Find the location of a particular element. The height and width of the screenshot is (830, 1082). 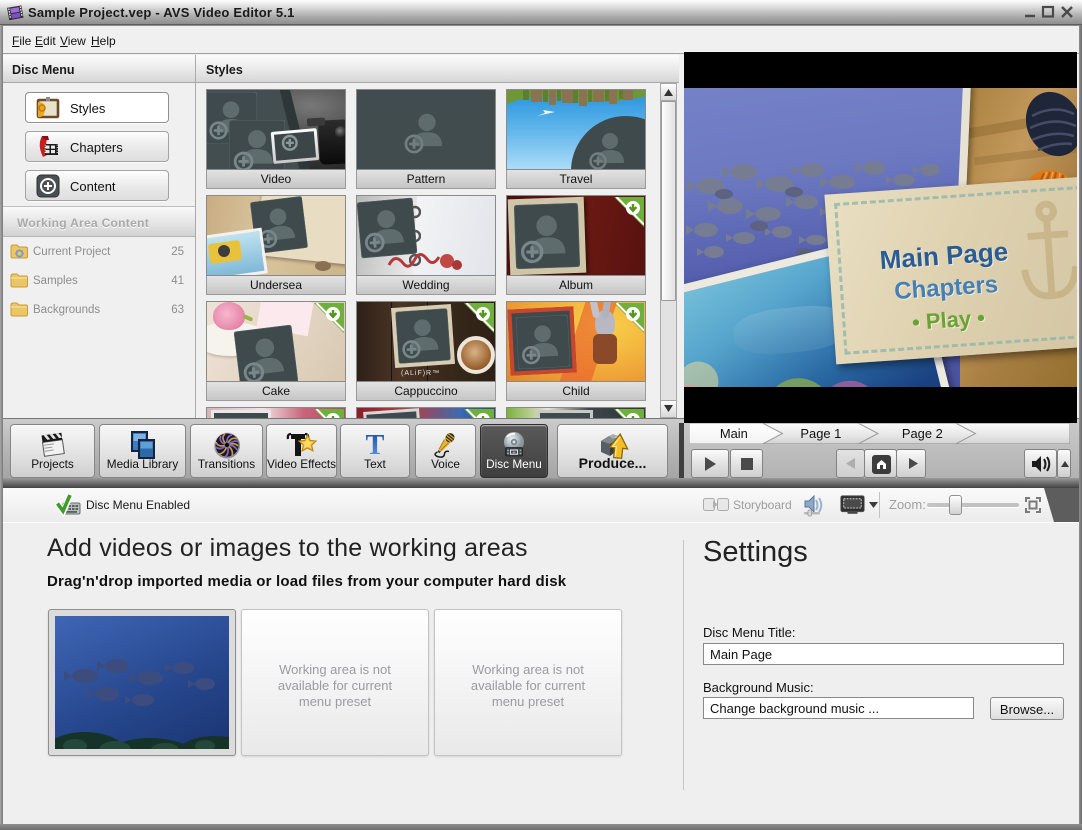

svg-text: Main is located at coordinates (734, 433).